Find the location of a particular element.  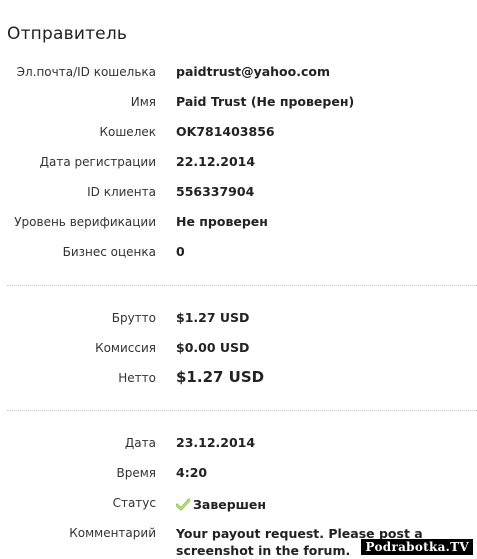

watermark-badge: Podrabotka.TV is located at coordinates (417, 547).